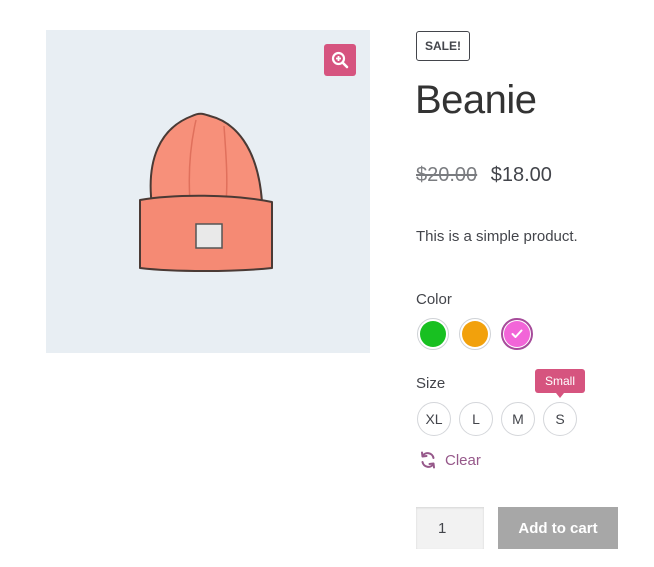 The height and width of the screenshot is (567, 654). What do you see at coordinates (560, 383) in the screenshot?
I see `size-tooltip: Small` at bounding box center [560, 383].